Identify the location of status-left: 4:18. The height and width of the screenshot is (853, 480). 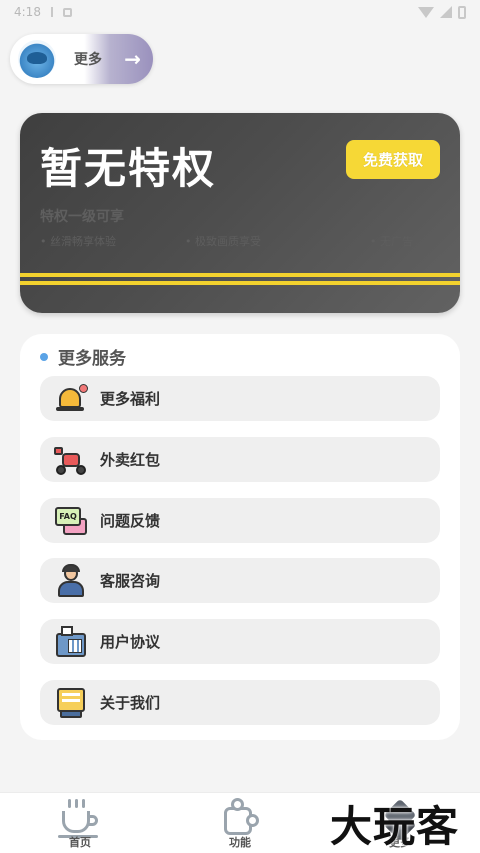
(43, 12).